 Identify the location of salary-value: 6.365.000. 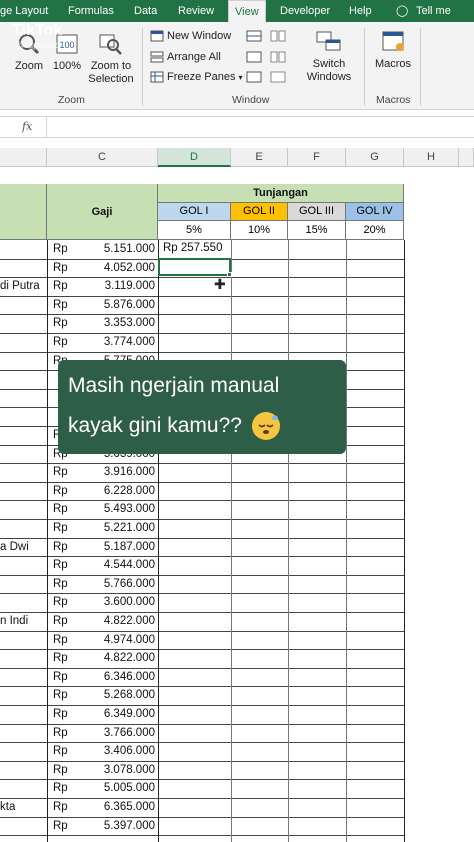
(102, 807).